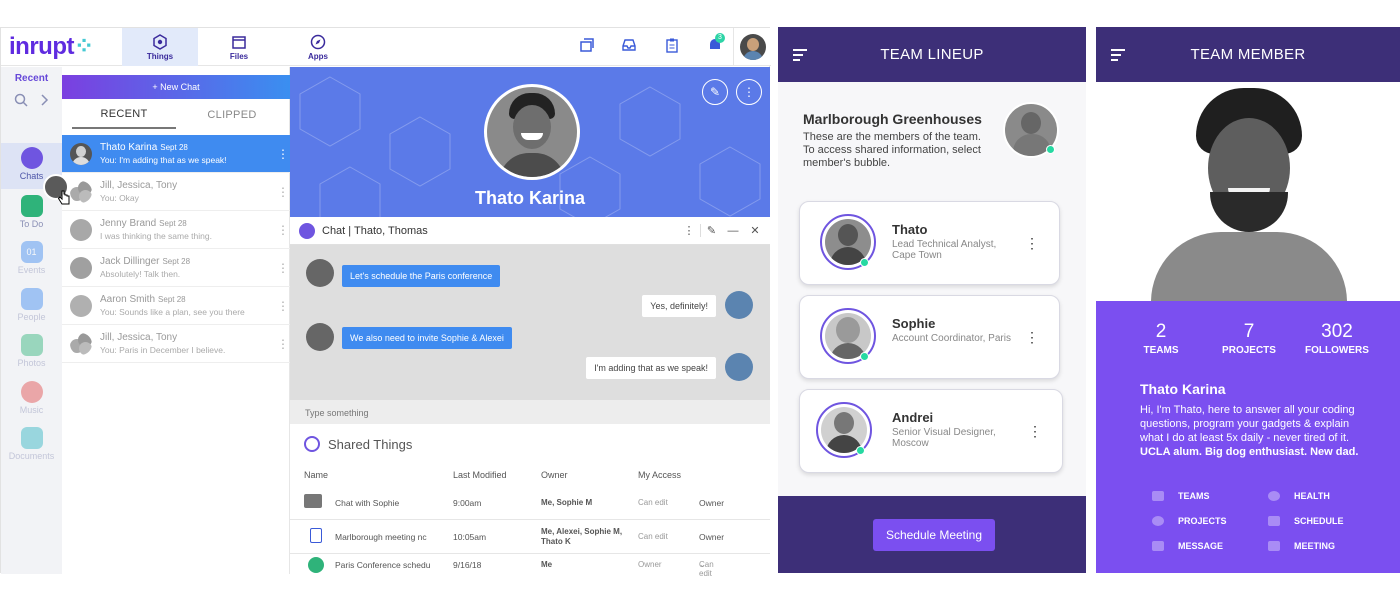 The width and height of the screenshot is (1400, 600). I want to click on rail-label: Documents, so click(31, 456).